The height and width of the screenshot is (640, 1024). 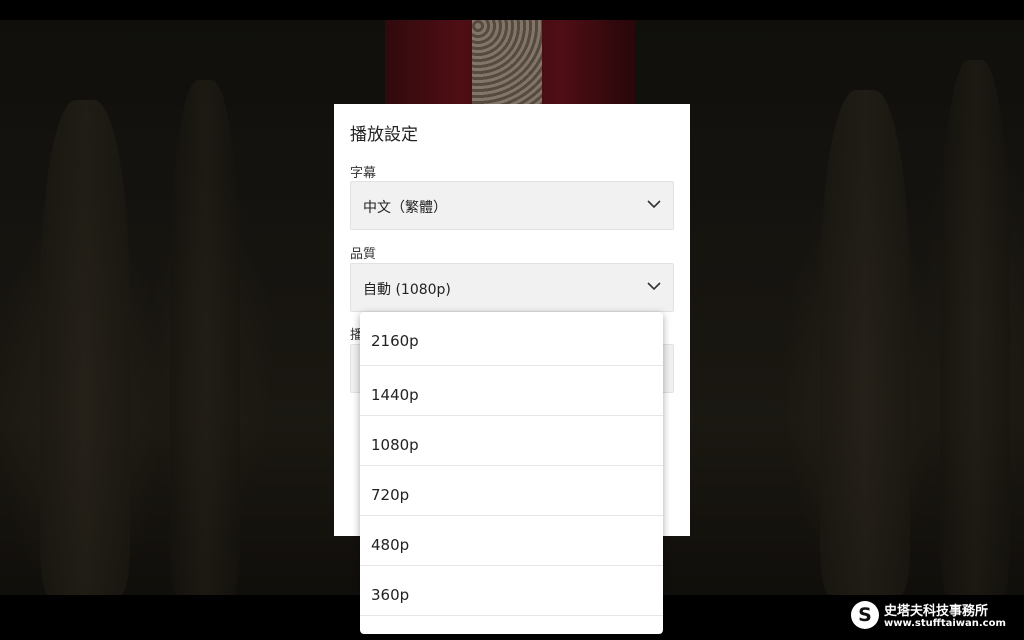 What do you see at coordinates (865, 615) in the screenshot?
I see `watermark-logo: S` at bounding box center [865, 615].